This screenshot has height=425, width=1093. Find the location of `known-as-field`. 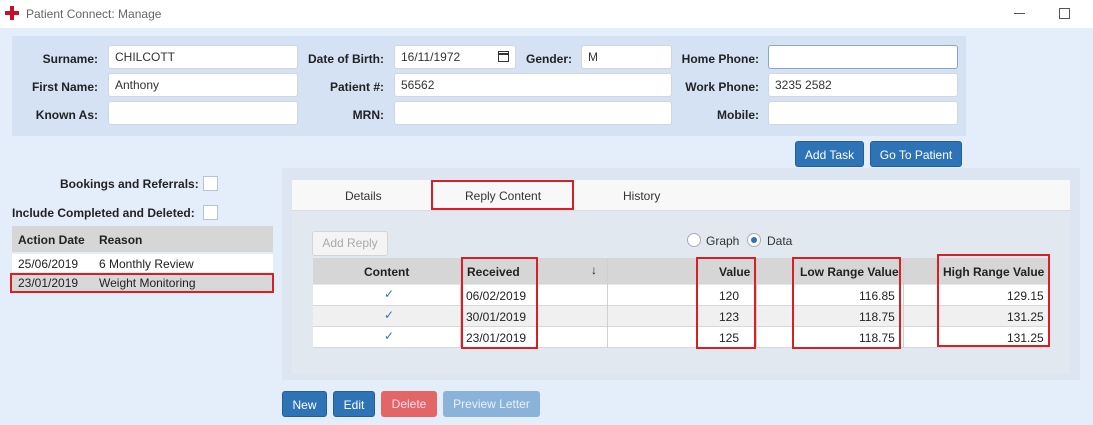

known-as-field is located at coordinates (203, 113).